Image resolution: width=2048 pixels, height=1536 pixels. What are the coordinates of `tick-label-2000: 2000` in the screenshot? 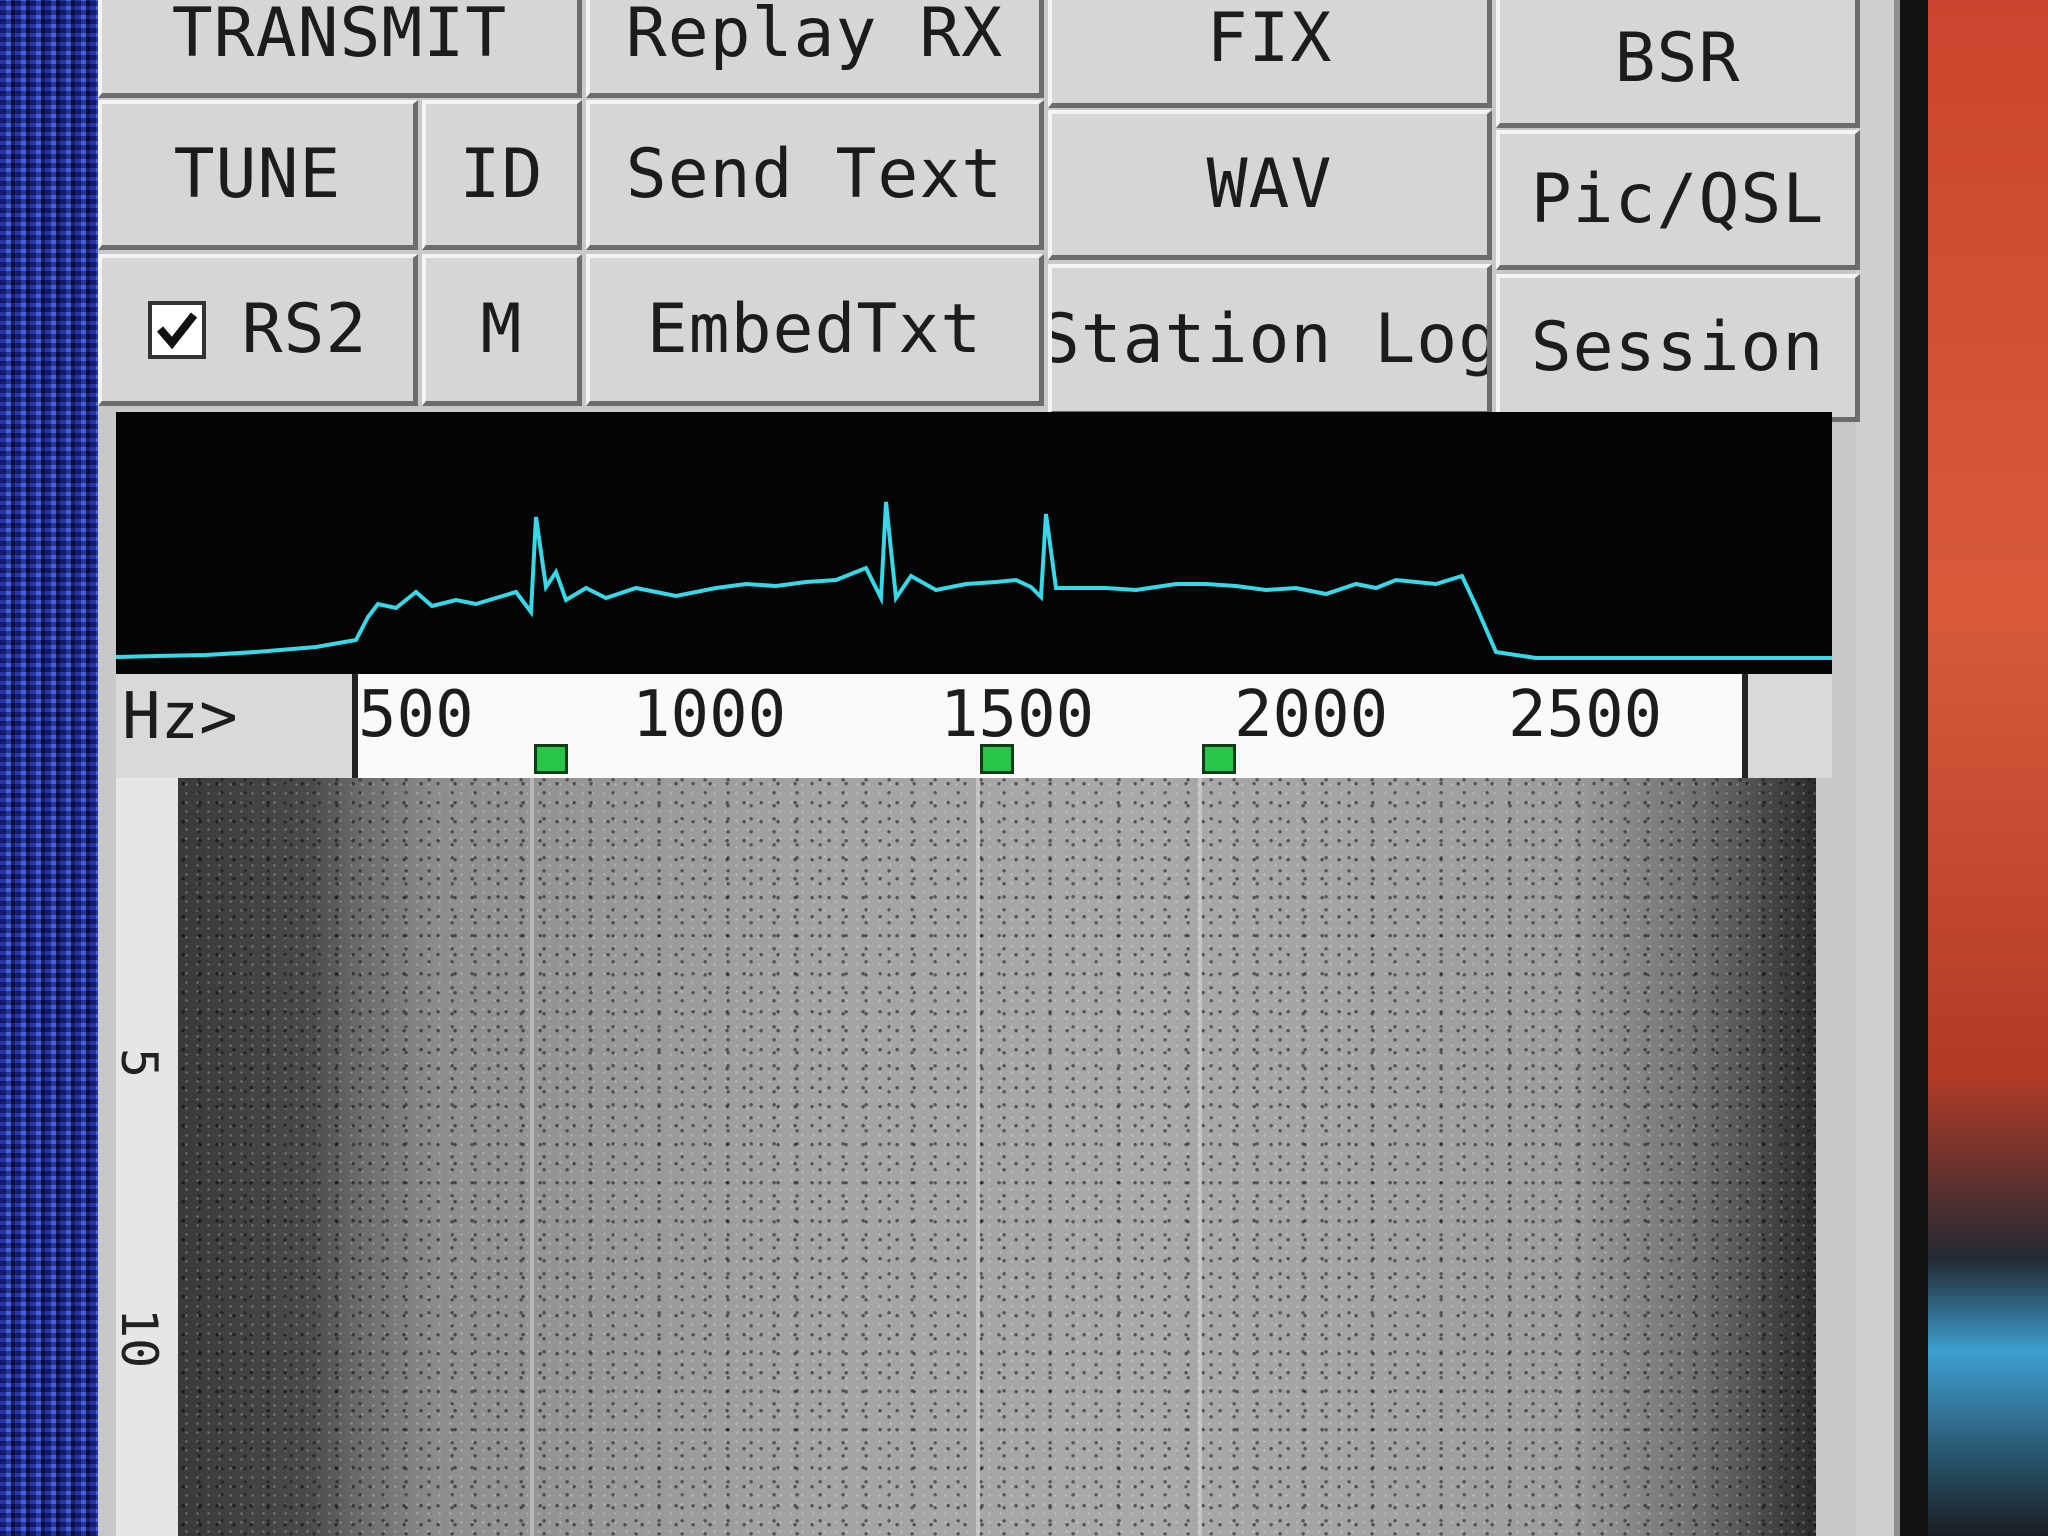 It's located at (1311, 715).